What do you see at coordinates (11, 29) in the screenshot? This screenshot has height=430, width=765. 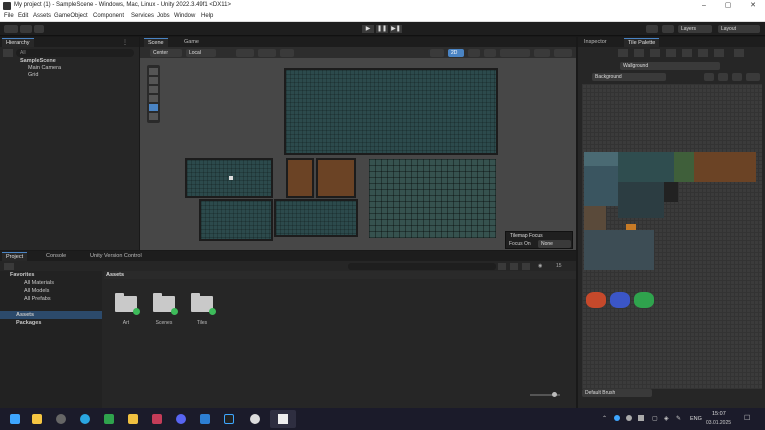 I see `account-button` at bounding box center [11, 29].